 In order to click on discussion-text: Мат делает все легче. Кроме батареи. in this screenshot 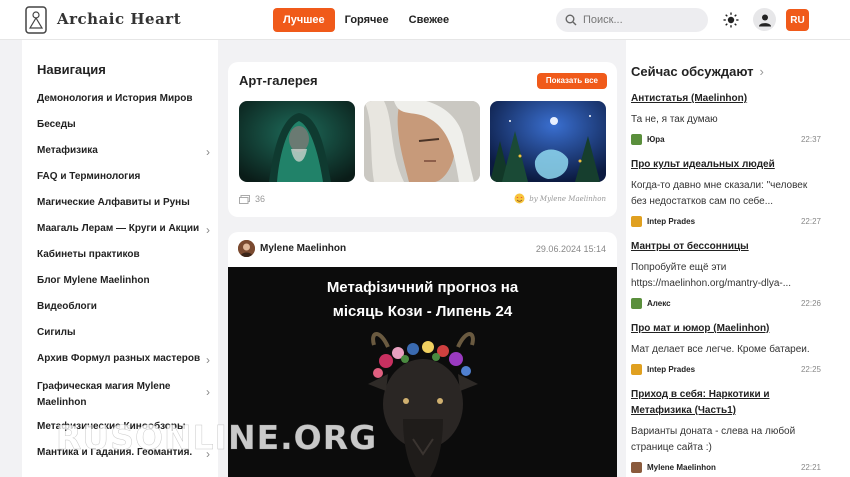, I will do `click(726, 350)`.